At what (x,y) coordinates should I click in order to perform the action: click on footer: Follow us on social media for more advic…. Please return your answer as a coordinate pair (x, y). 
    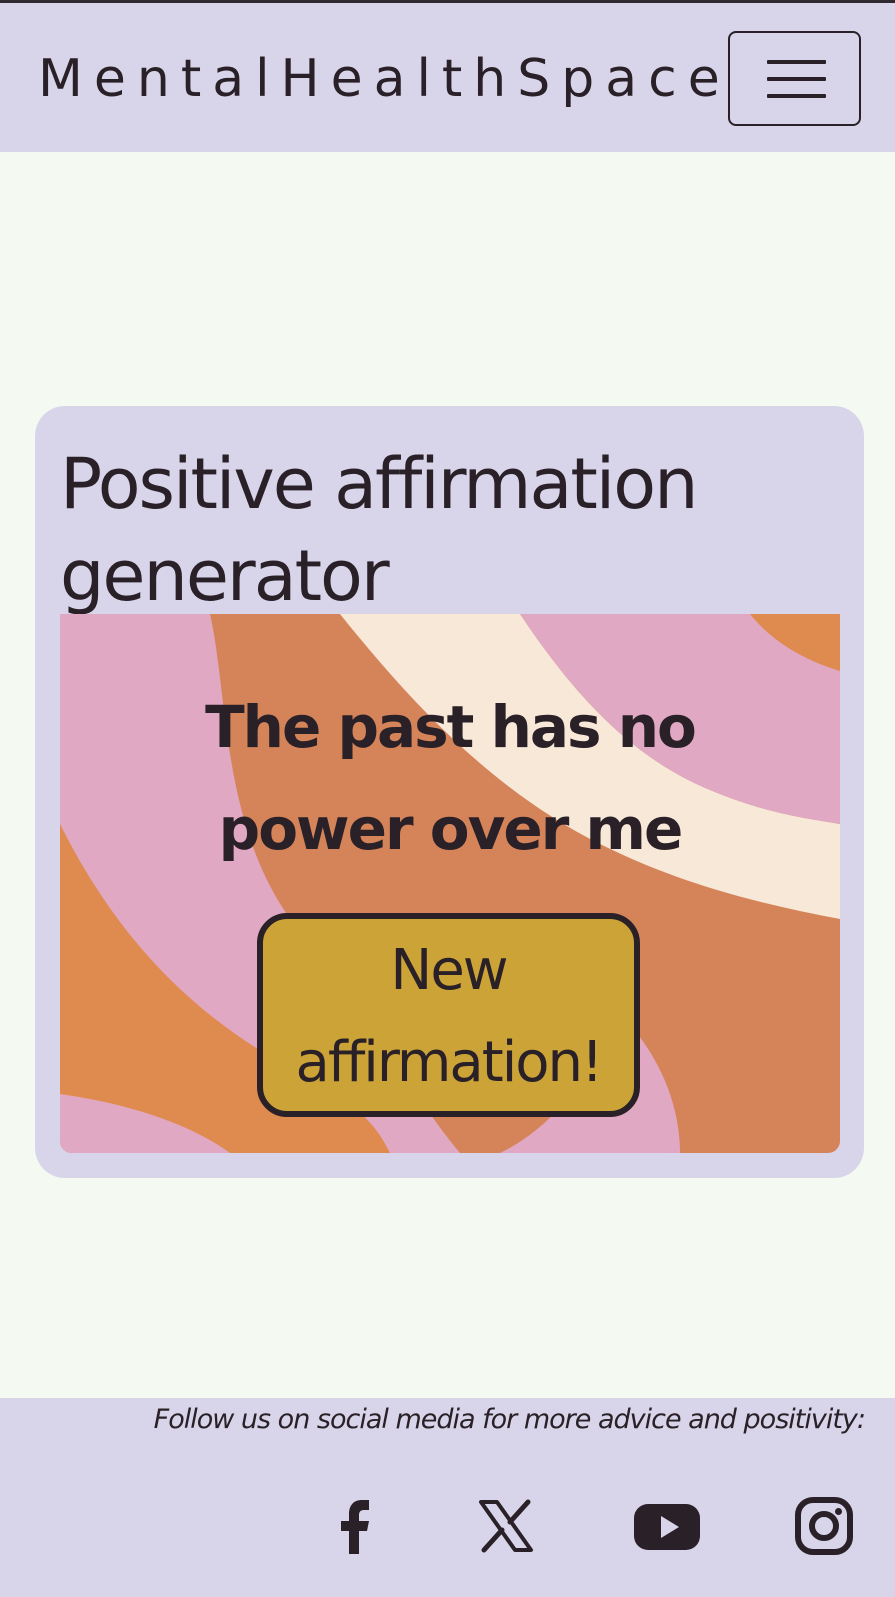
    Looking at the image, I should click on (447, 1497).